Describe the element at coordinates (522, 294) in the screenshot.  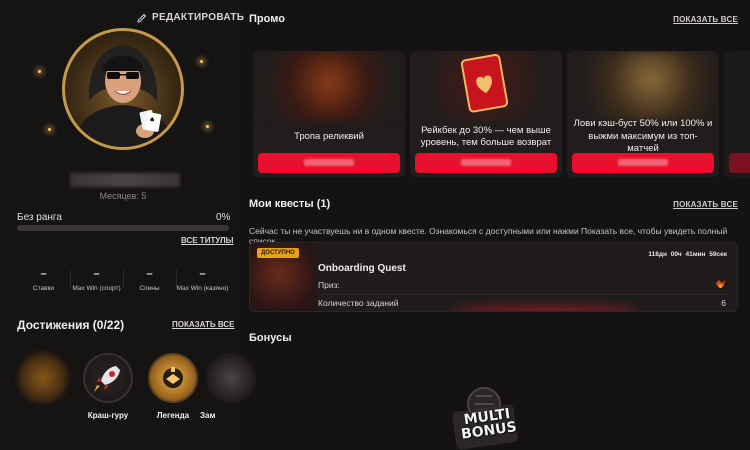
I see `divider` at that location.